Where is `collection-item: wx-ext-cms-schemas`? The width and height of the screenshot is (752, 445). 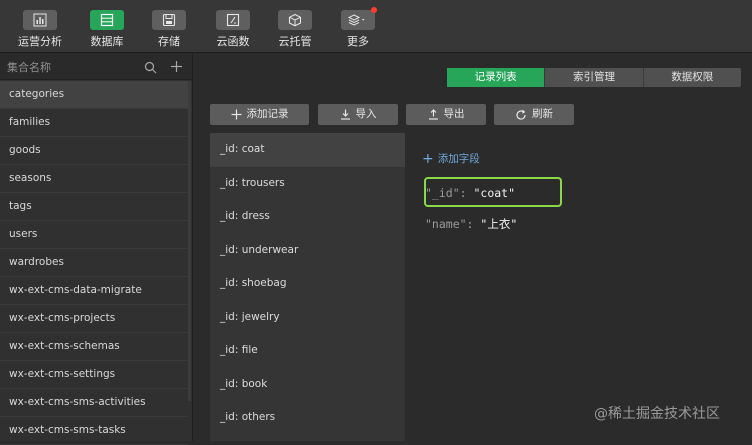
collection-item: wx-ext-cms-schemas is located at coordinates (94, 347).